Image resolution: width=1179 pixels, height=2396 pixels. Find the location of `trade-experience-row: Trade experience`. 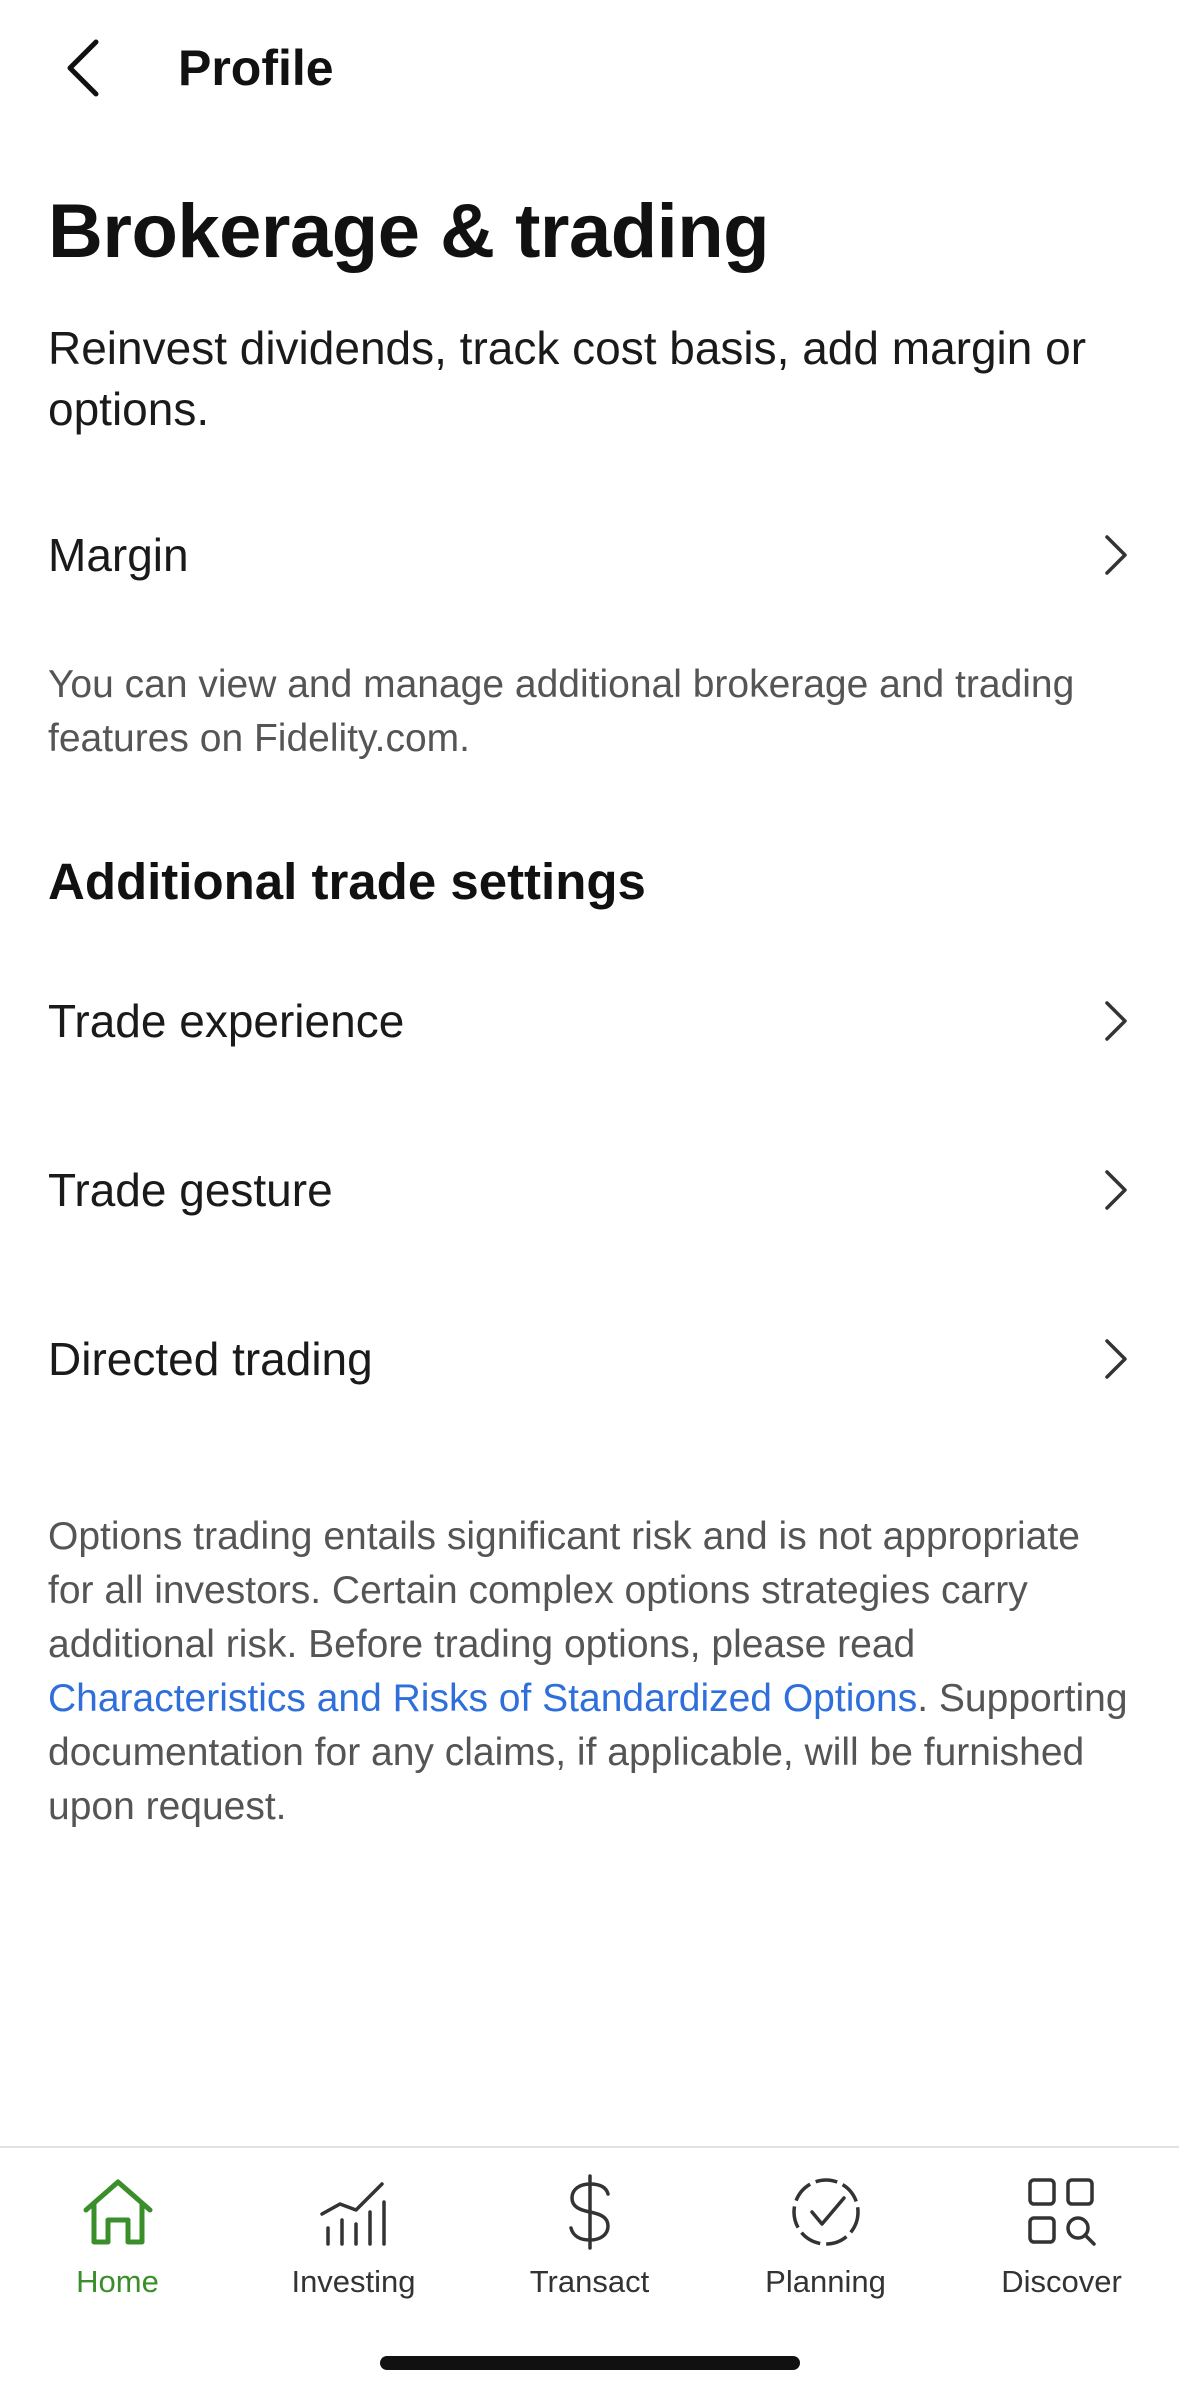

trade-experience-row: Trade experience is located at coordinates (589, 1021).